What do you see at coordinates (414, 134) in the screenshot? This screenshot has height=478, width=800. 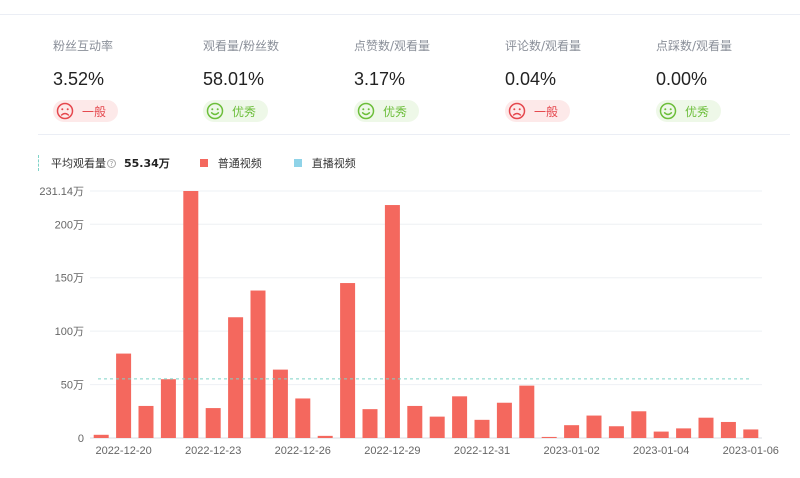 I see `section-divider` at bounding box center [414, 134].